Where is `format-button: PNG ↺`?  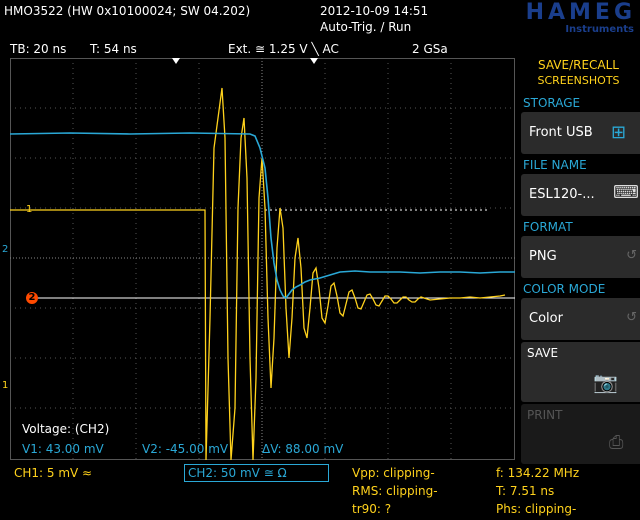 format-button: PNG ↺ is located at coordinates (580, 257).